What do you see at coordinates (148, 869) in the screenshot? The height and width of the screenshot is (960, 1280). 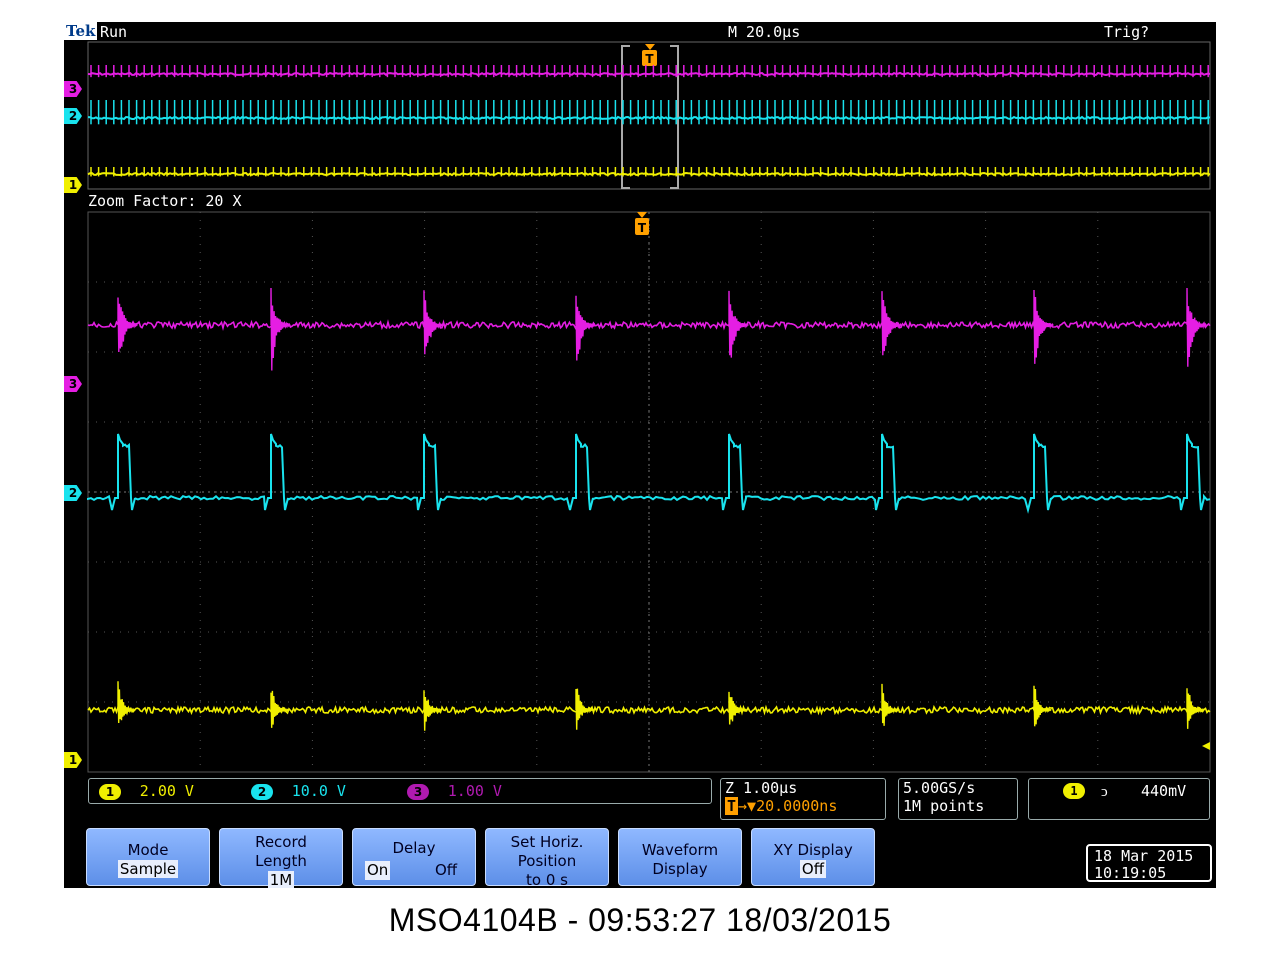 I see `mode-value: Sample` at bounding box center [148, 869].